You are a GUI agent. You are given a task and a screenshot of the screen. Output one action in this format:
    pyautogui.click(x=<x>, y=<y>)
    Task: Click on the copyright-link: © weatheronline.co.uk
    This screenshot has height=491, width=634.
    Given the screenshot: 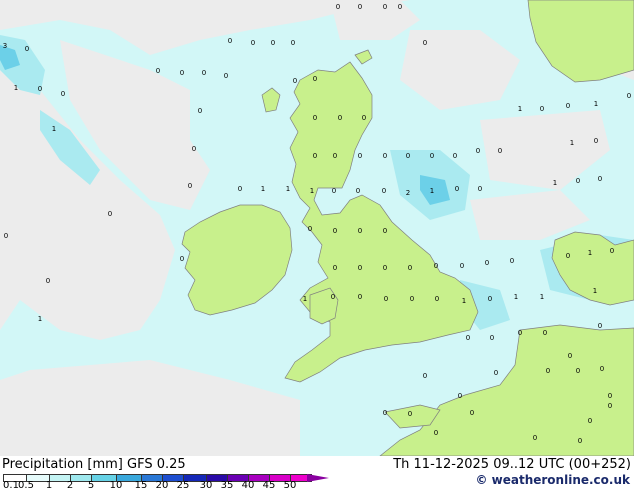 What is the action you would take?
    pyautogui.click(x=552, y=480)
    